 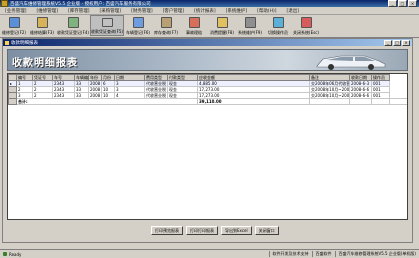 I want to click on toolbar-repair-register: 维修登记(F2), so click(x=14, y=25).